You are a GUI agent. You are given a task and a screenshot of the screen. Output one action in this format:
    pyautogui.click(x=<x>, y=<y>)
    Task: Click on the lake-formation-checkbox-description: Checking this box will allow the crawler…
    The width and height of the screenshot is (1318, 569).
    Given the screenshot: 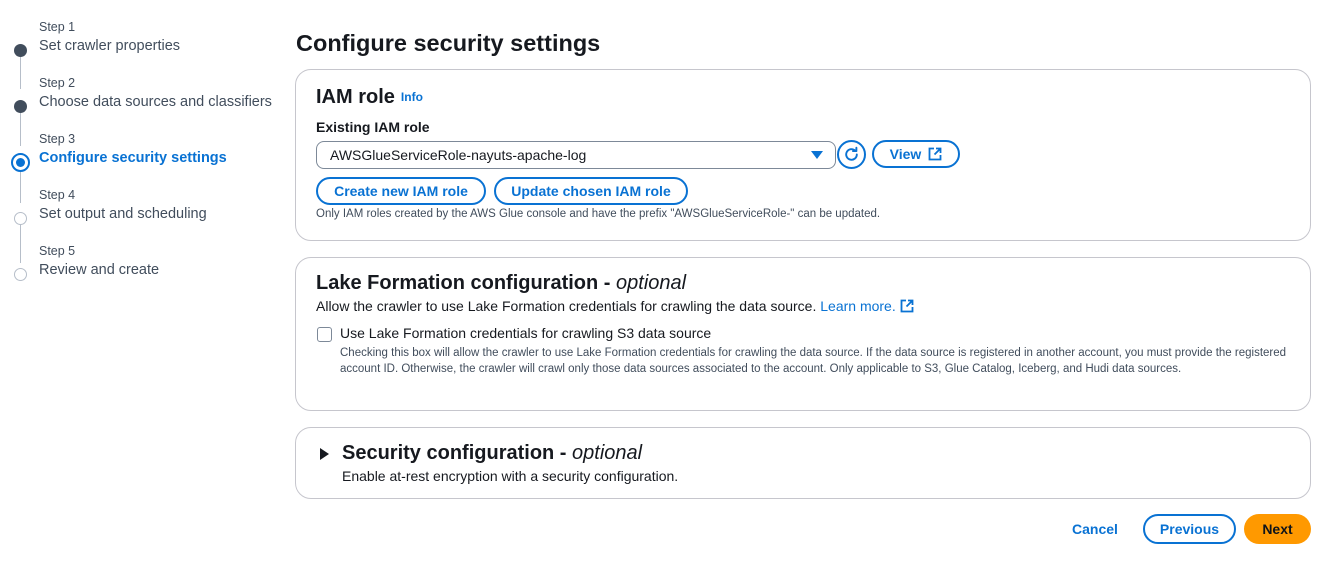 What is the action you would take?
    pyautogui.click(x=813, y=361)
    